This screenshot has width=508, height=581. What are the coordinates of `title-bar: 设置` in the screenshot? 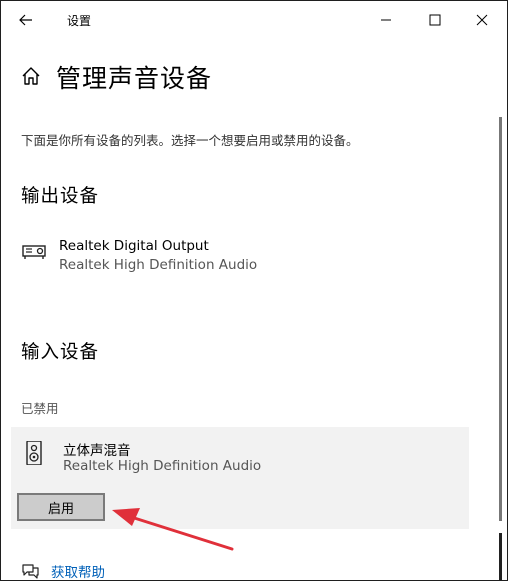 It's located at (254, 19).